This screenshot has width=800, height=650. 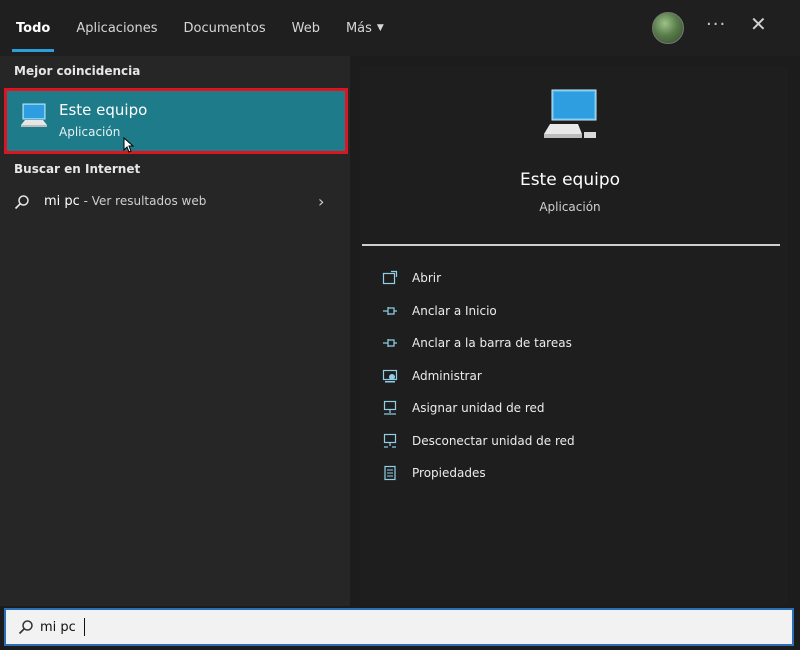 What do you see at coordinates (306, 28) in the screenshot?
I see `tab-web: Web` at bounding box center [306, 28].